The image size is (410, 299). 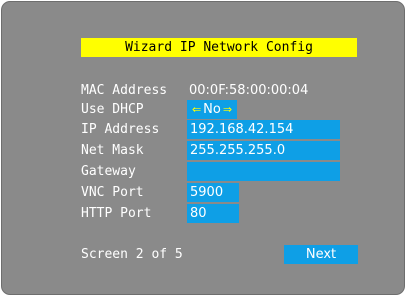 What do you see at coordinates (112, 109) in the screenshot?
I see `use-dhcp-label: Use DHCP` at bounding box center [112, 109].